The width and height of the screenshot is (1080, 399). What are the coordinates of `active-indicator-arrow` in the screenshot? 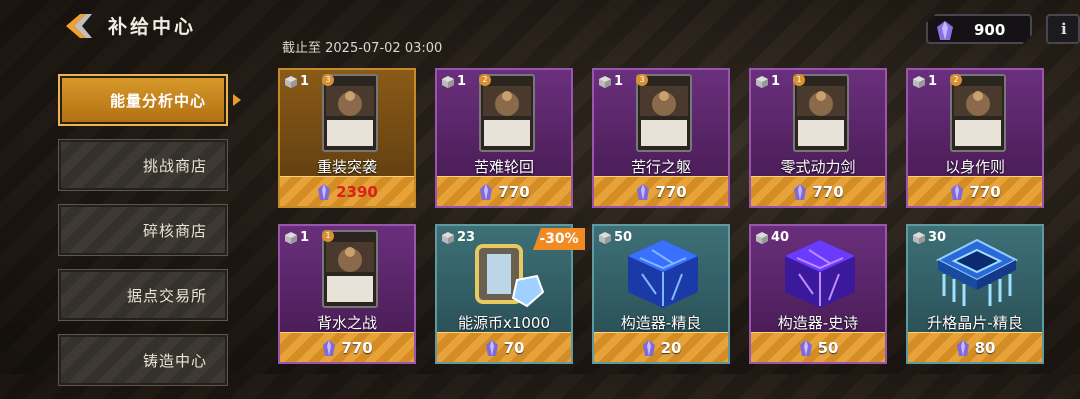 It's located at (237, 100).